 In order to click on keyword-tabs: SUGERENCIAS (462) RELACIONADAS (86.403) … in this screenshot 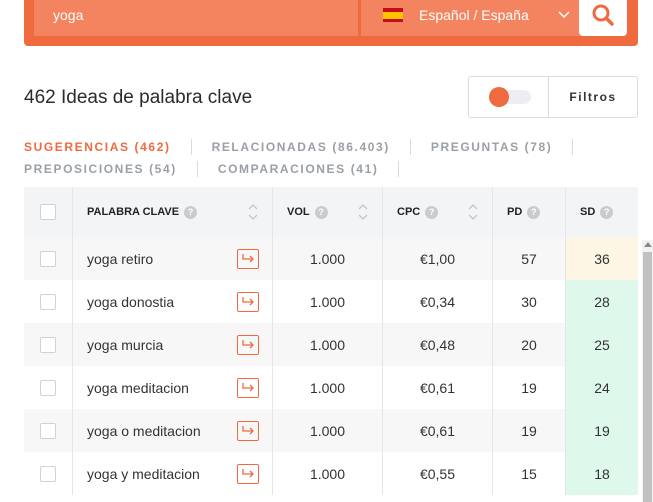, I will do `click(329, 158)`.